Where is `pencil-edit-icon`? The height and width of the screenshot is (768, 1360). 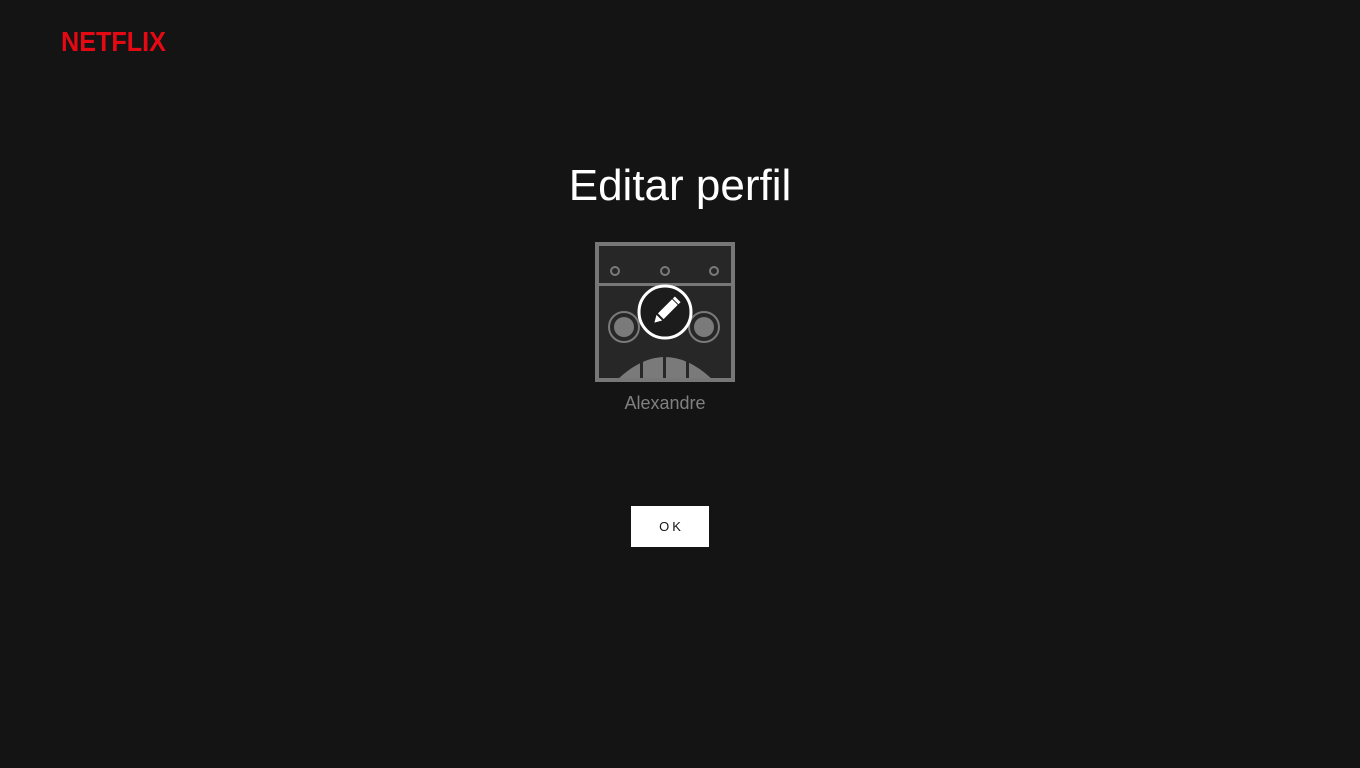 pencil-edit-icon is located at coordinates (665, 312).